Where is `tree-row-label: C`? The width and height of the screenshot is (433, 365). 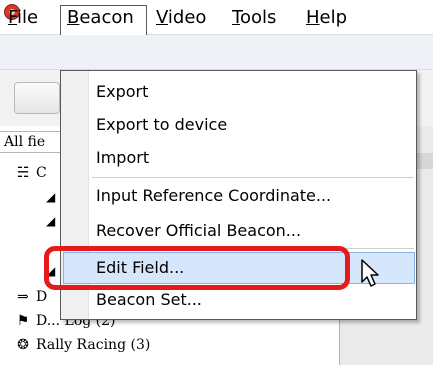 tree-row-label: C is located at coordinates (41, 173).